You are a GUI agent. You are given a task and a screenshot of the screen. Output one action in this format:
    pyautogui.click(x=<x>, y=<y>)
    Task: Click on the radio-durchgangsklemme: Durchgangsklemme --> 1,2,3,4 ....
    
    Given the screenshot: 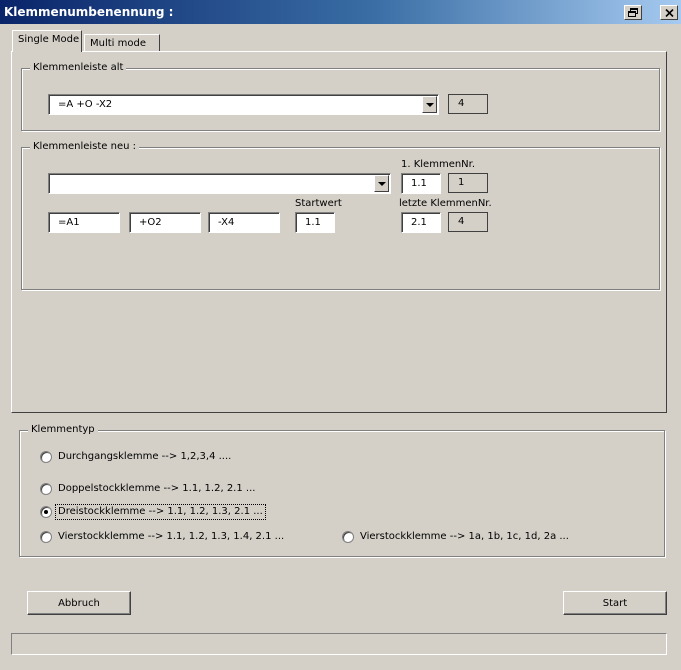 What is the action you would take?
    pyautogui.click(x=136, y=457)
    